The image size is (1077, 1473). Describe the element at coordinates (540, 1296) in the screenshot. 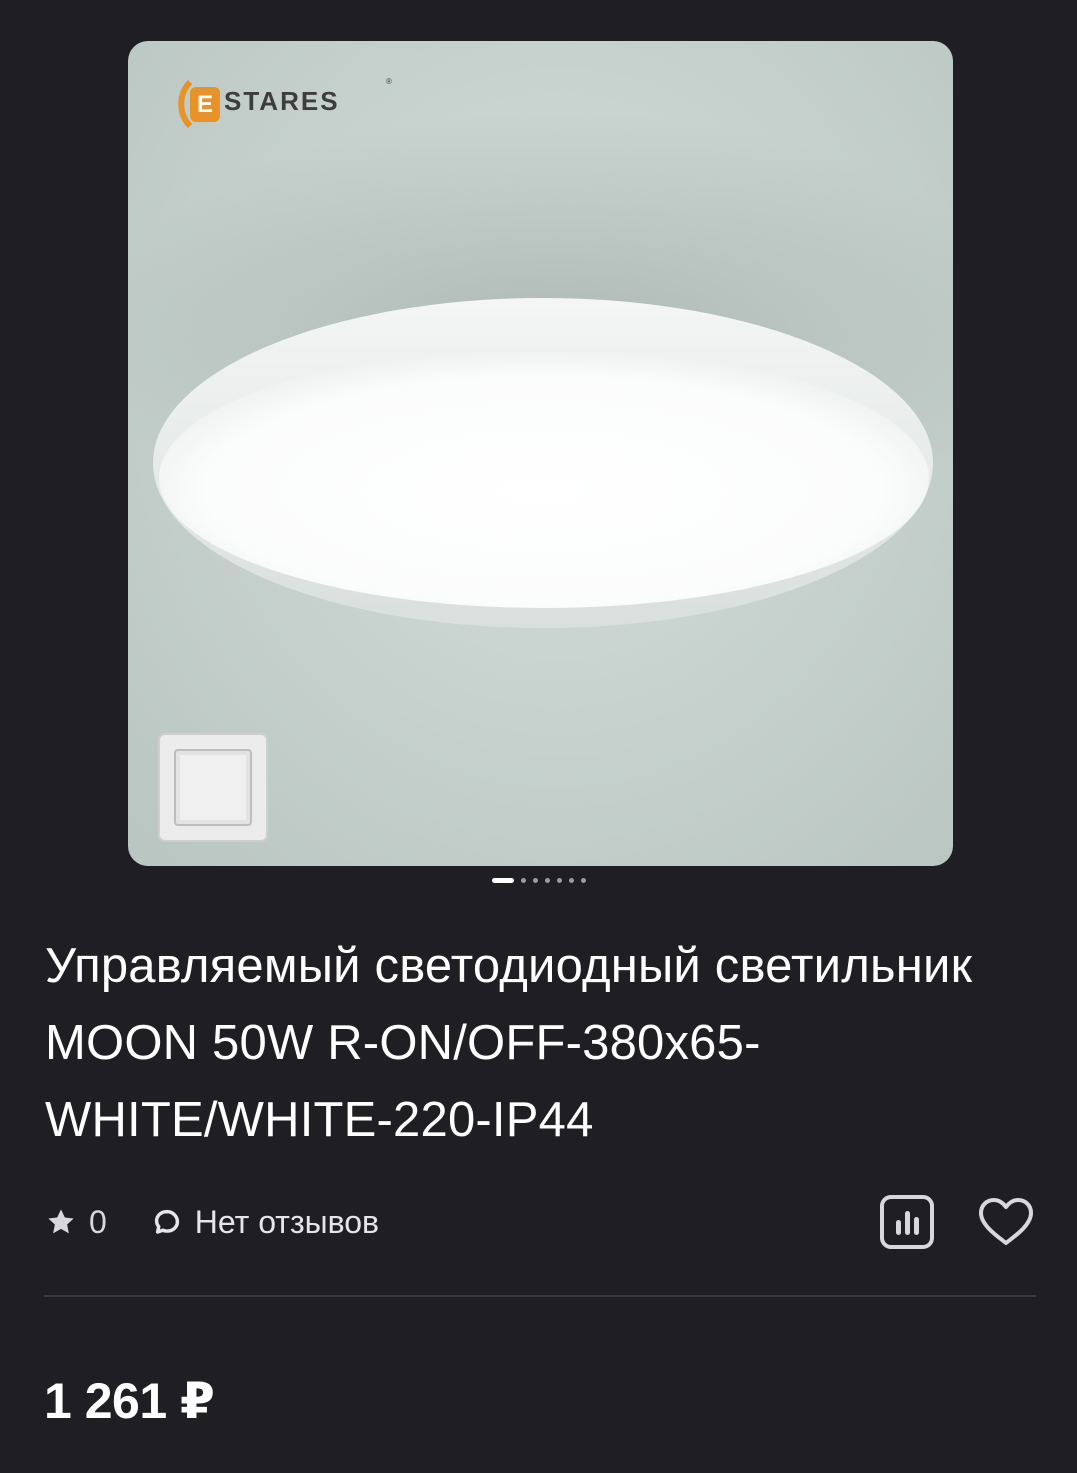

I see `section-divider` at that location.